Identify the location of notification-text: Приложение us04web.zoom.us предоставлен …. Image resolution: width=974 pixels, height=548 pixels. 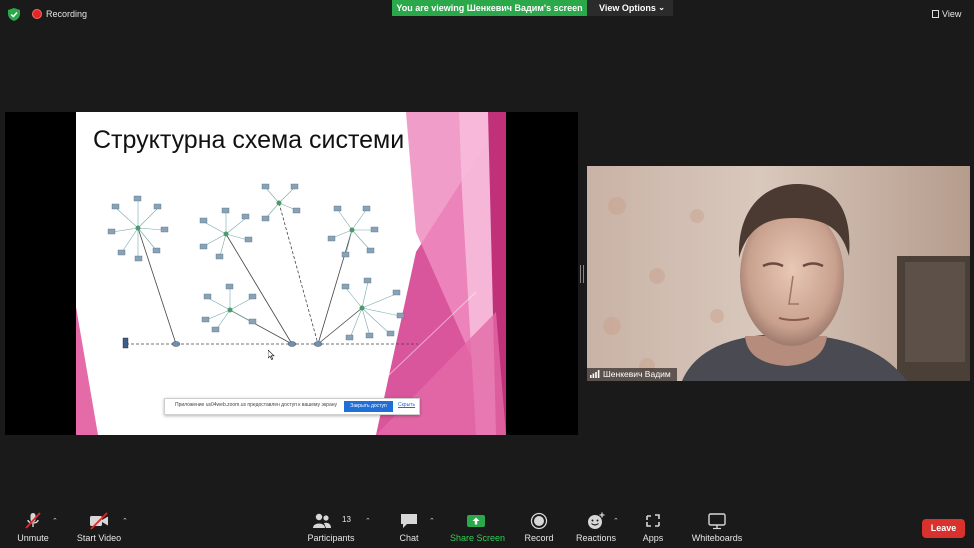
(256, 405).